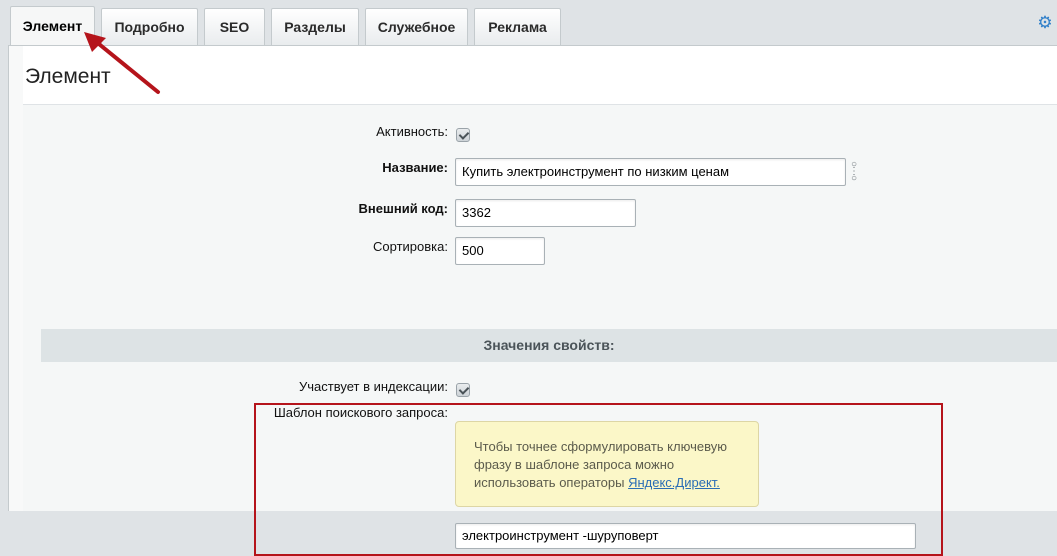 The width and height of the screenshot is (1057, 556). Describe the element at coordinates (238, 247) in the screenshot. I see `sort-row: Сортировка:` at that location.